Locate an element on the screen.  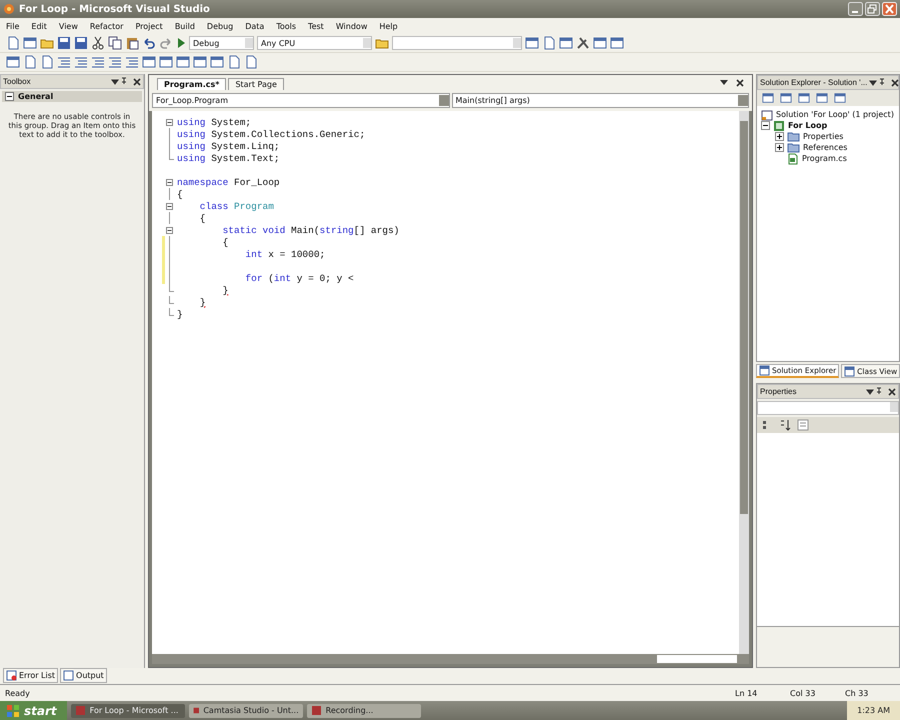
code-line: int x = 10000; is located at coordinates (285, 254).